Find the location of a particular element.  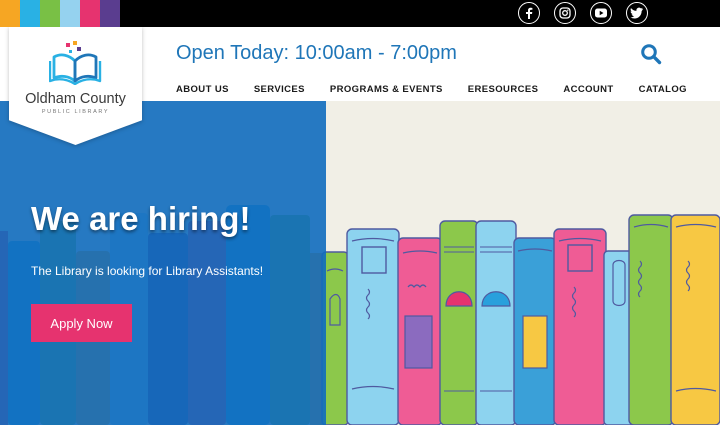

twitter-link is located at coordinates (637, 13).